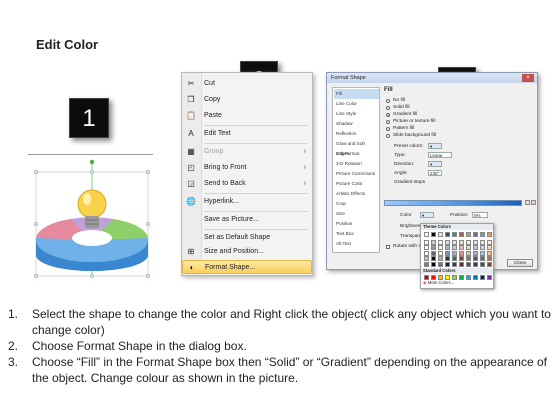 The height and width of the screenshot is (420, 560). I want to click on menu-item-edit-text: A Edit Text, so click(247, 134).